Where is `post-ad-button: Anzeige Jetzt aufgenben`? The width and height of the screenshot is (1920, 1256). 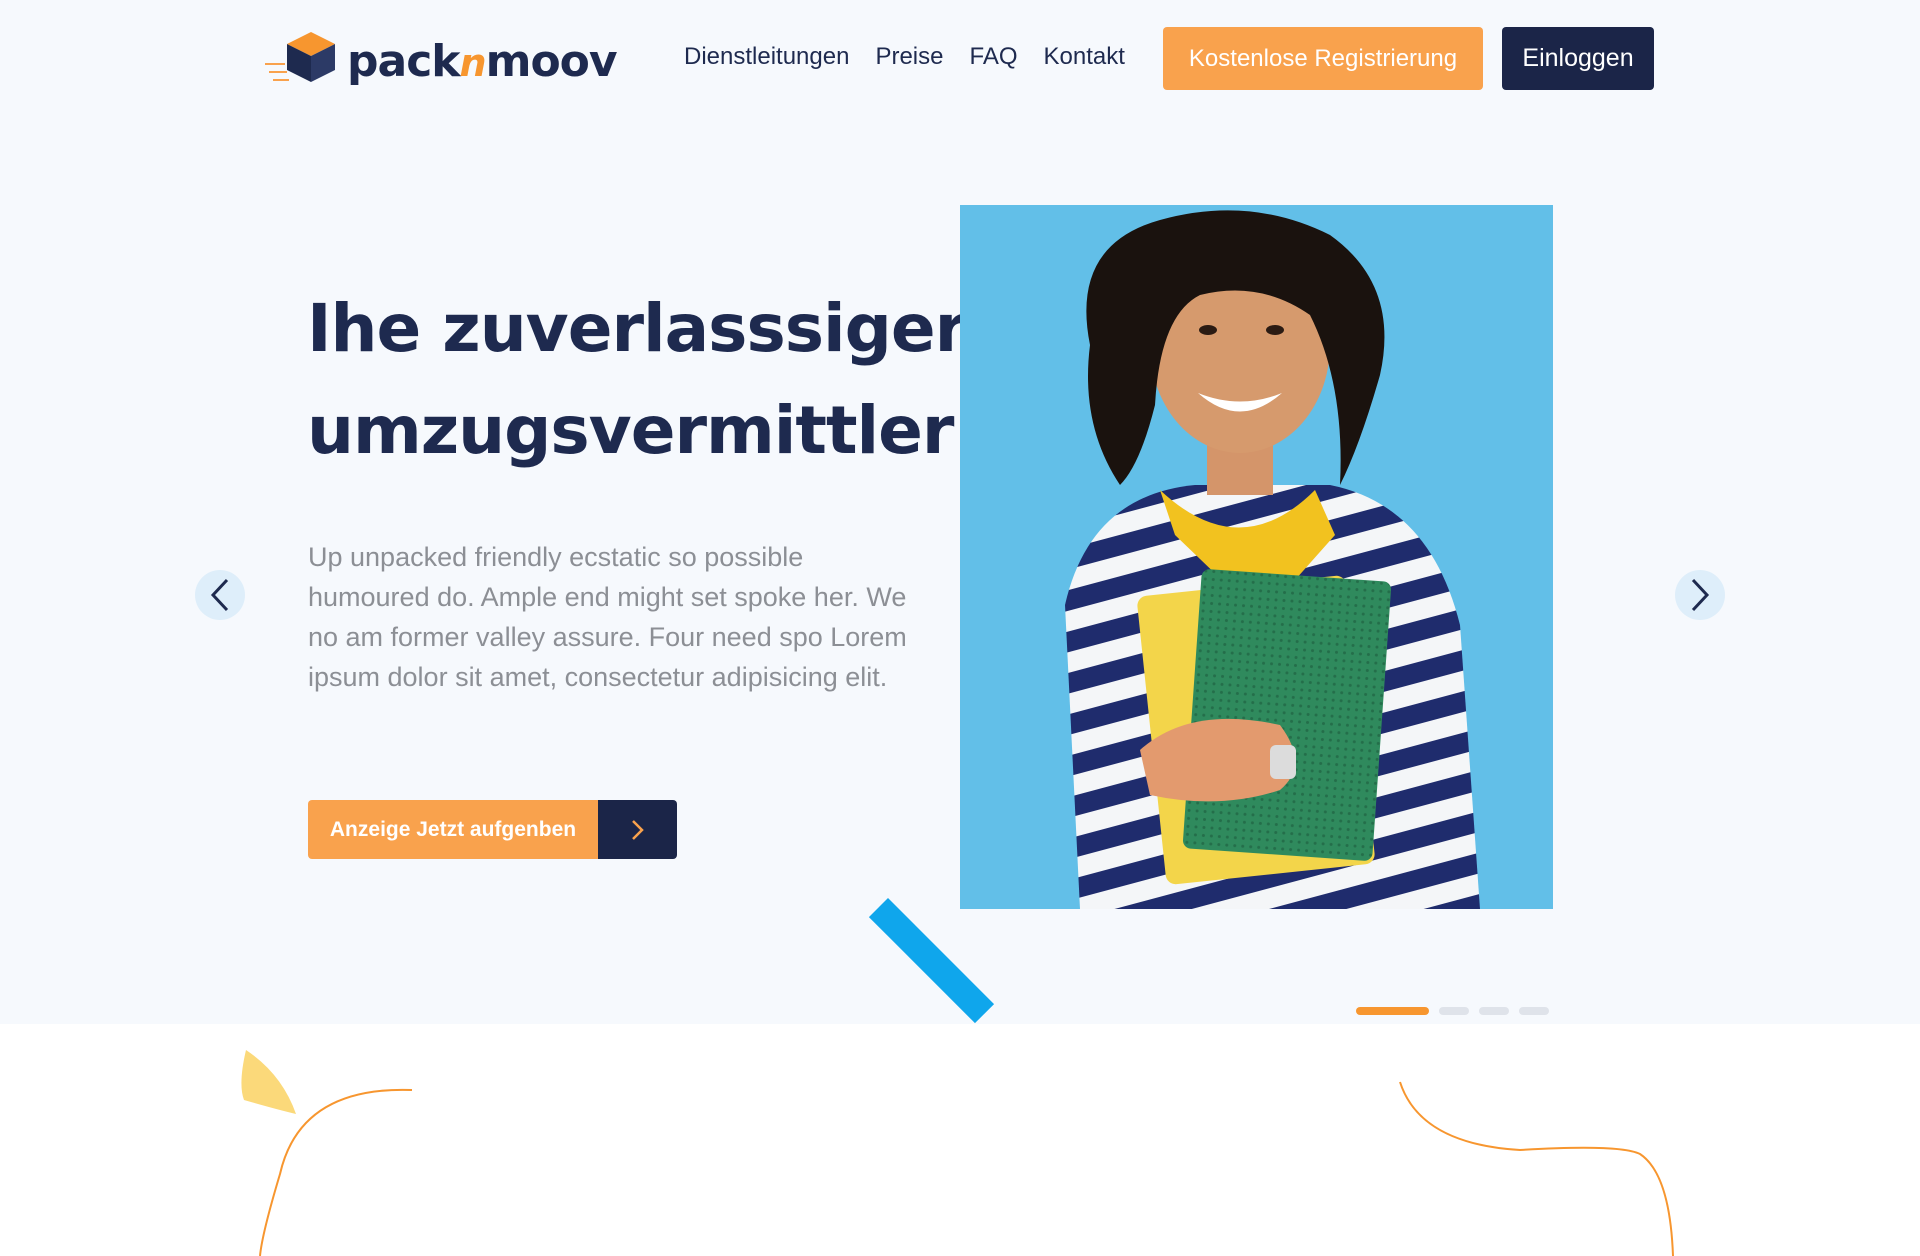
post-ad-button: Anzeige Jetzt aufgenben is located at coordinates (492, 829).